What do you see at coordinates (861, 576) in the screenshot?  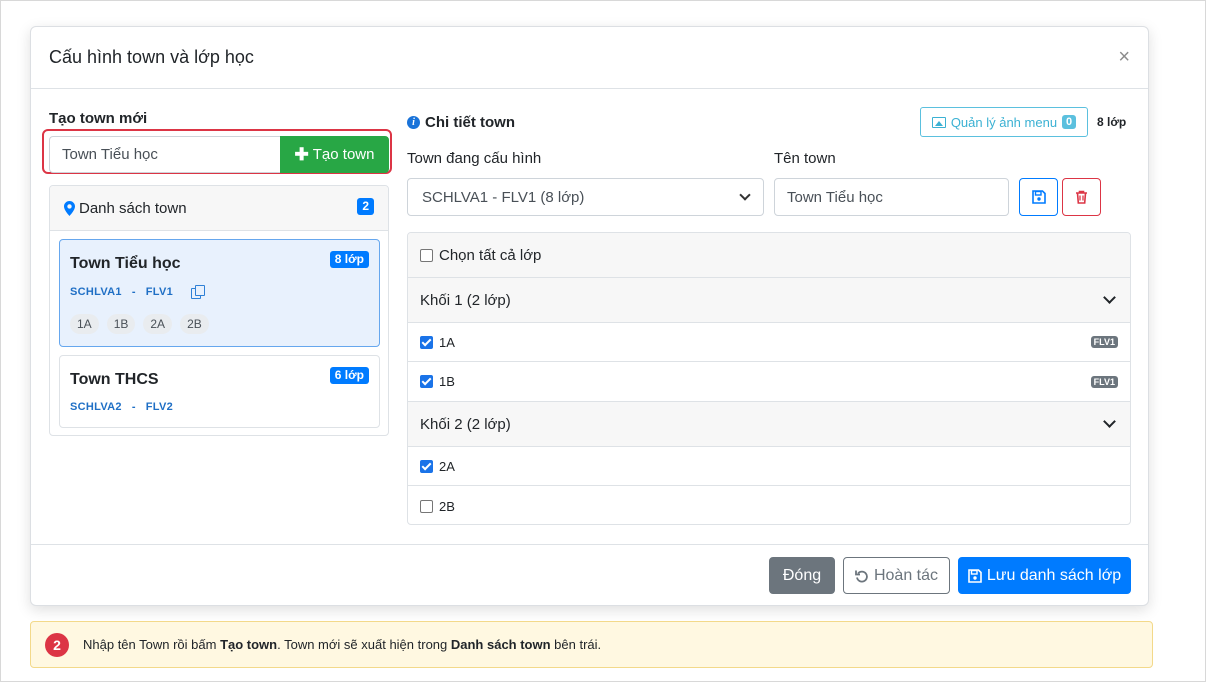 I see `undo-icon` at bounding box center [861, 576].